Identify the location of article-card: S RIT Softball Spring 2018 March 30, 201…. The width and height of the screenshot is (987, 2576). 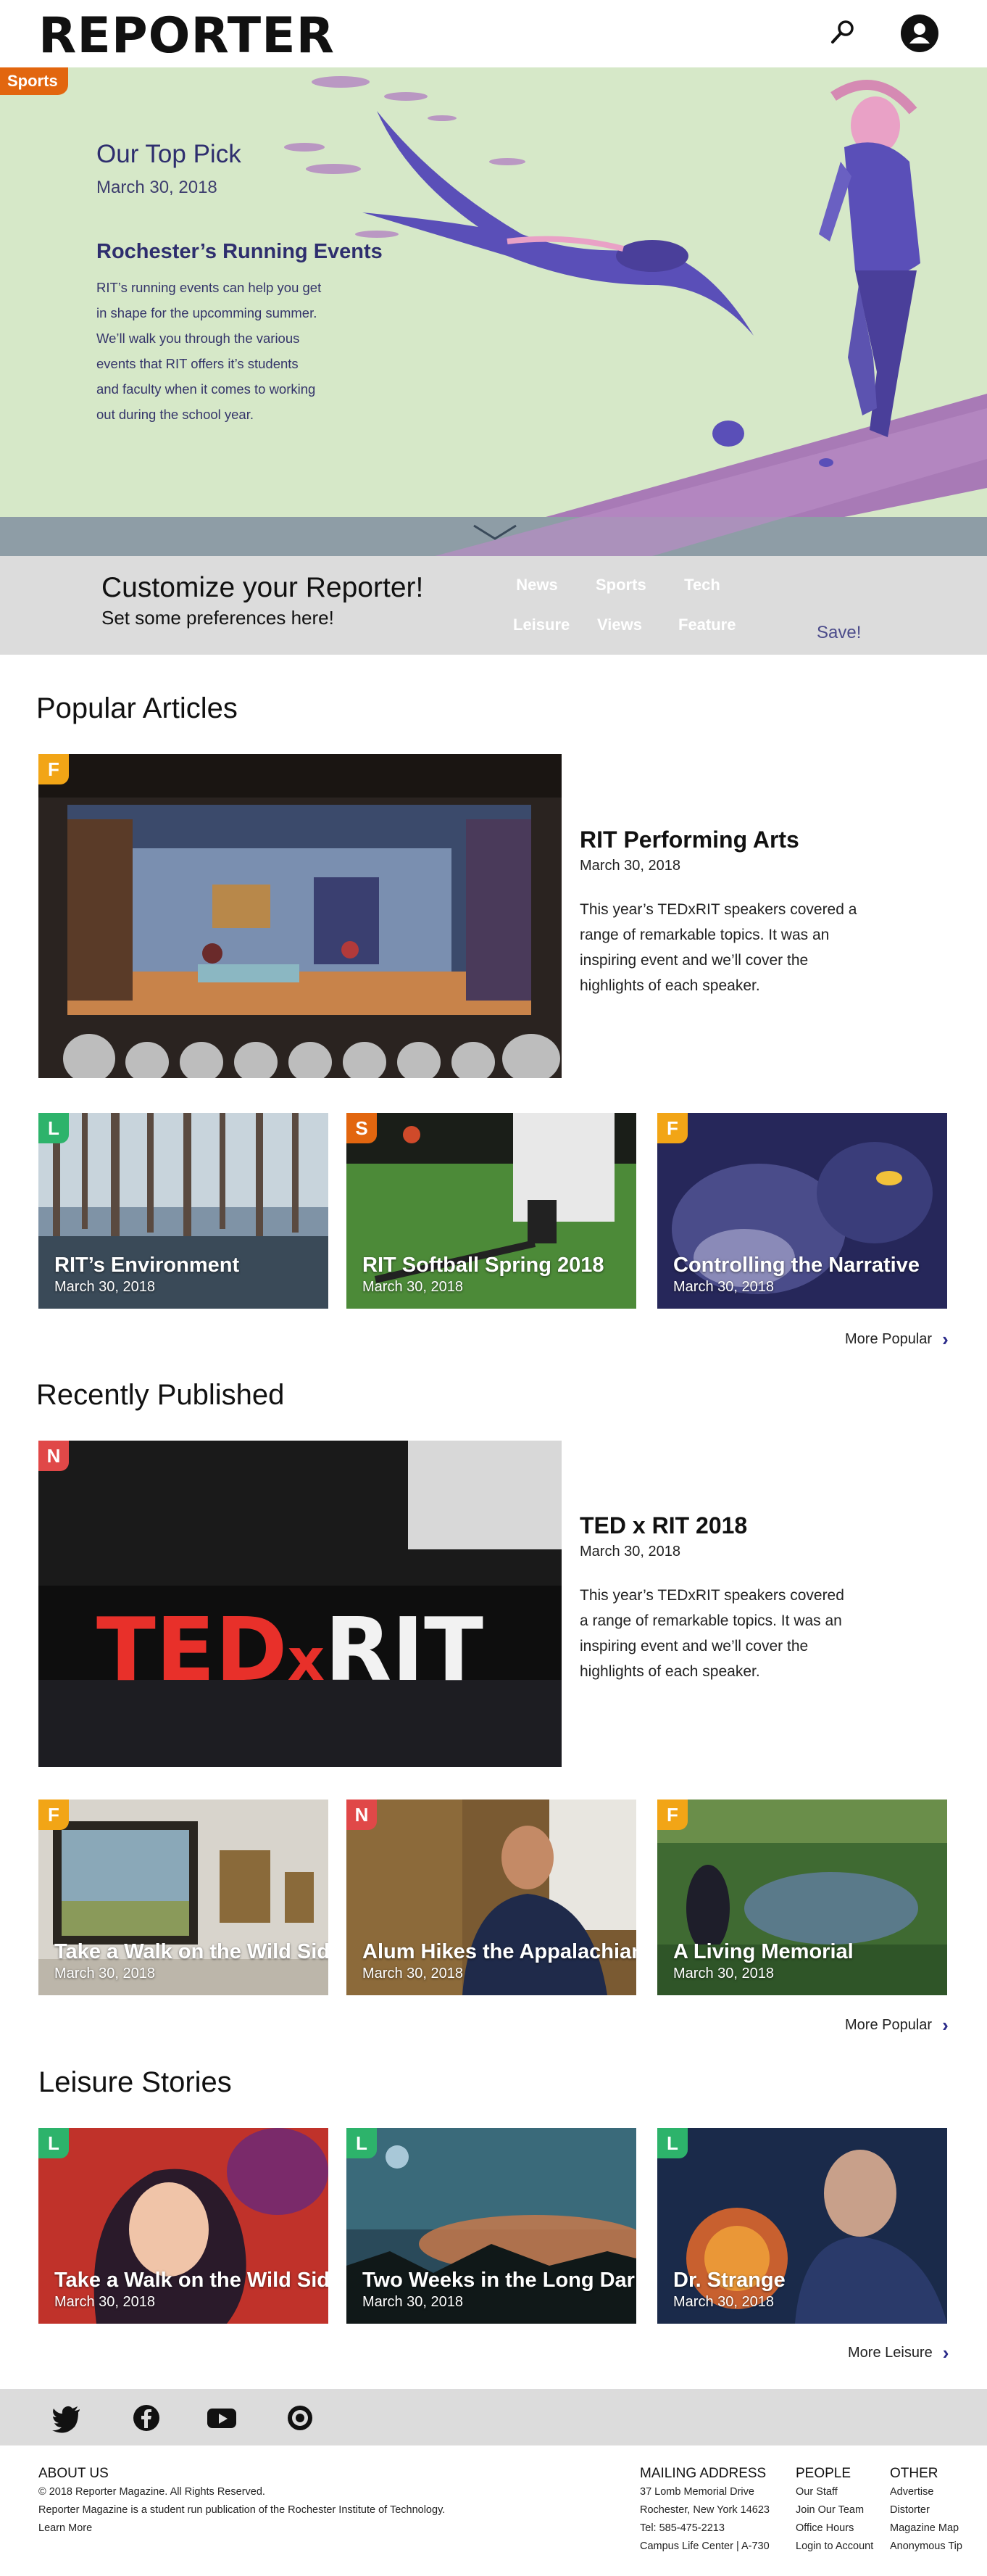
(491, 1211).